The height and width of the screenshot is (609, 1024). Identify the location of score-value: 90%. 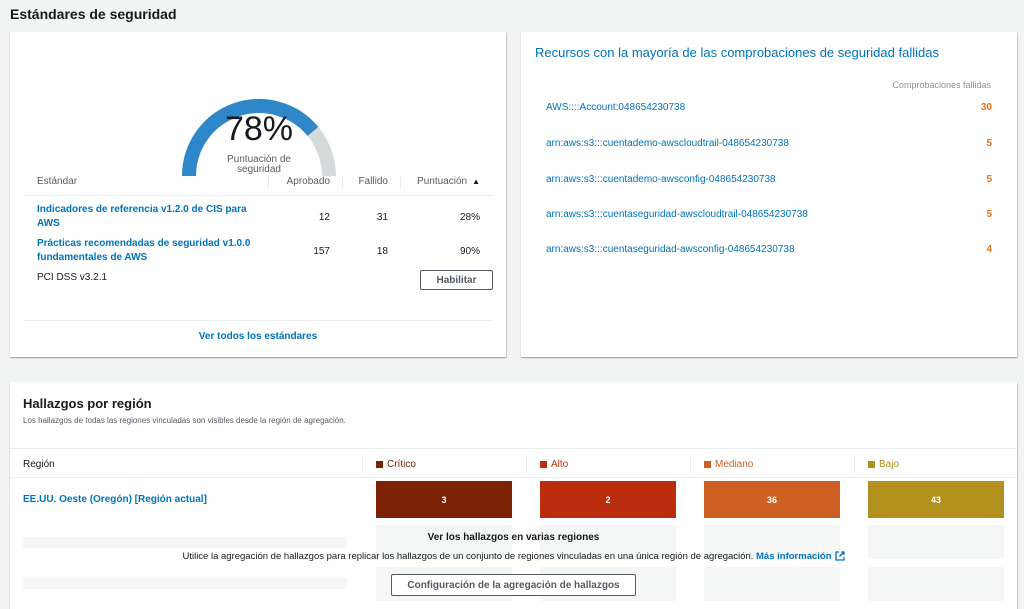
(469, 251).